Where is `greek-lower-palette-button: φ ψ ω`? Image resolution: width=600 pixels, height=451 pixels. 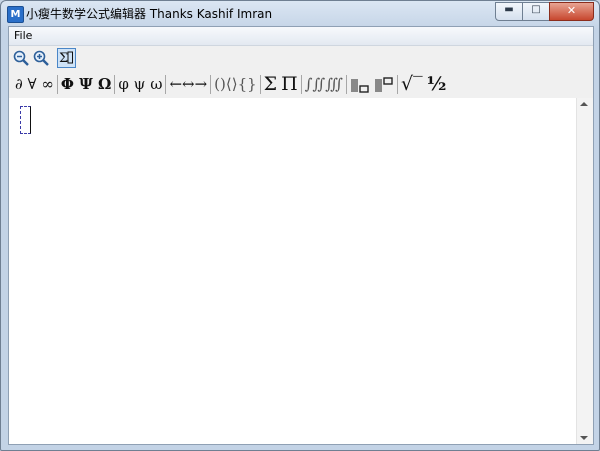
greek-lower-palette-button: φ ψ ω is located at coordinates (140, 84).